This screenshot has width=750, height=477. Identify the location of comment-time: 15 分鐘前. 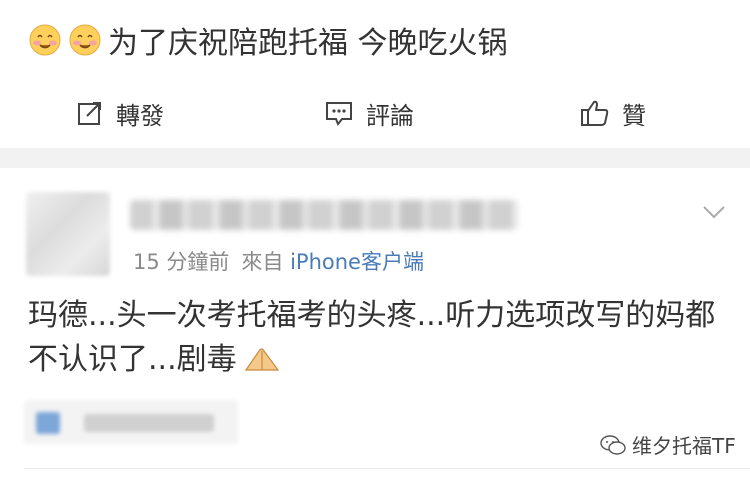
(181, 262).